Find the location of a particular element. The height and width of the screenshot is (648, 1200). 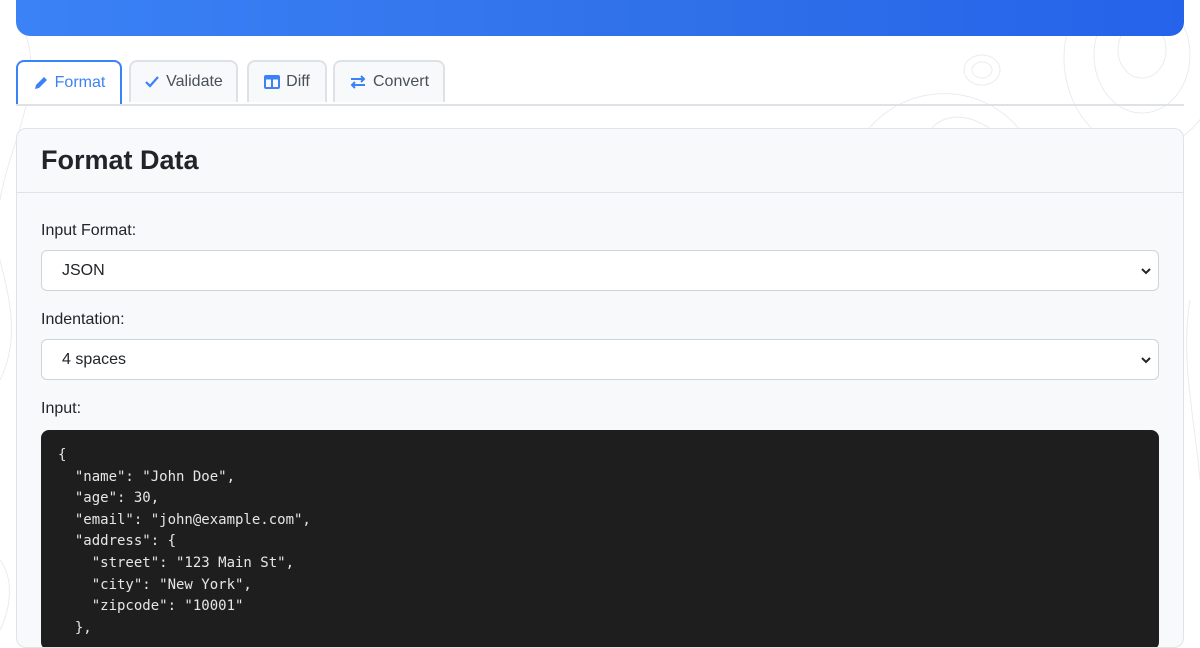

arrows-exchange-icon is located at coordinates (358, 82).